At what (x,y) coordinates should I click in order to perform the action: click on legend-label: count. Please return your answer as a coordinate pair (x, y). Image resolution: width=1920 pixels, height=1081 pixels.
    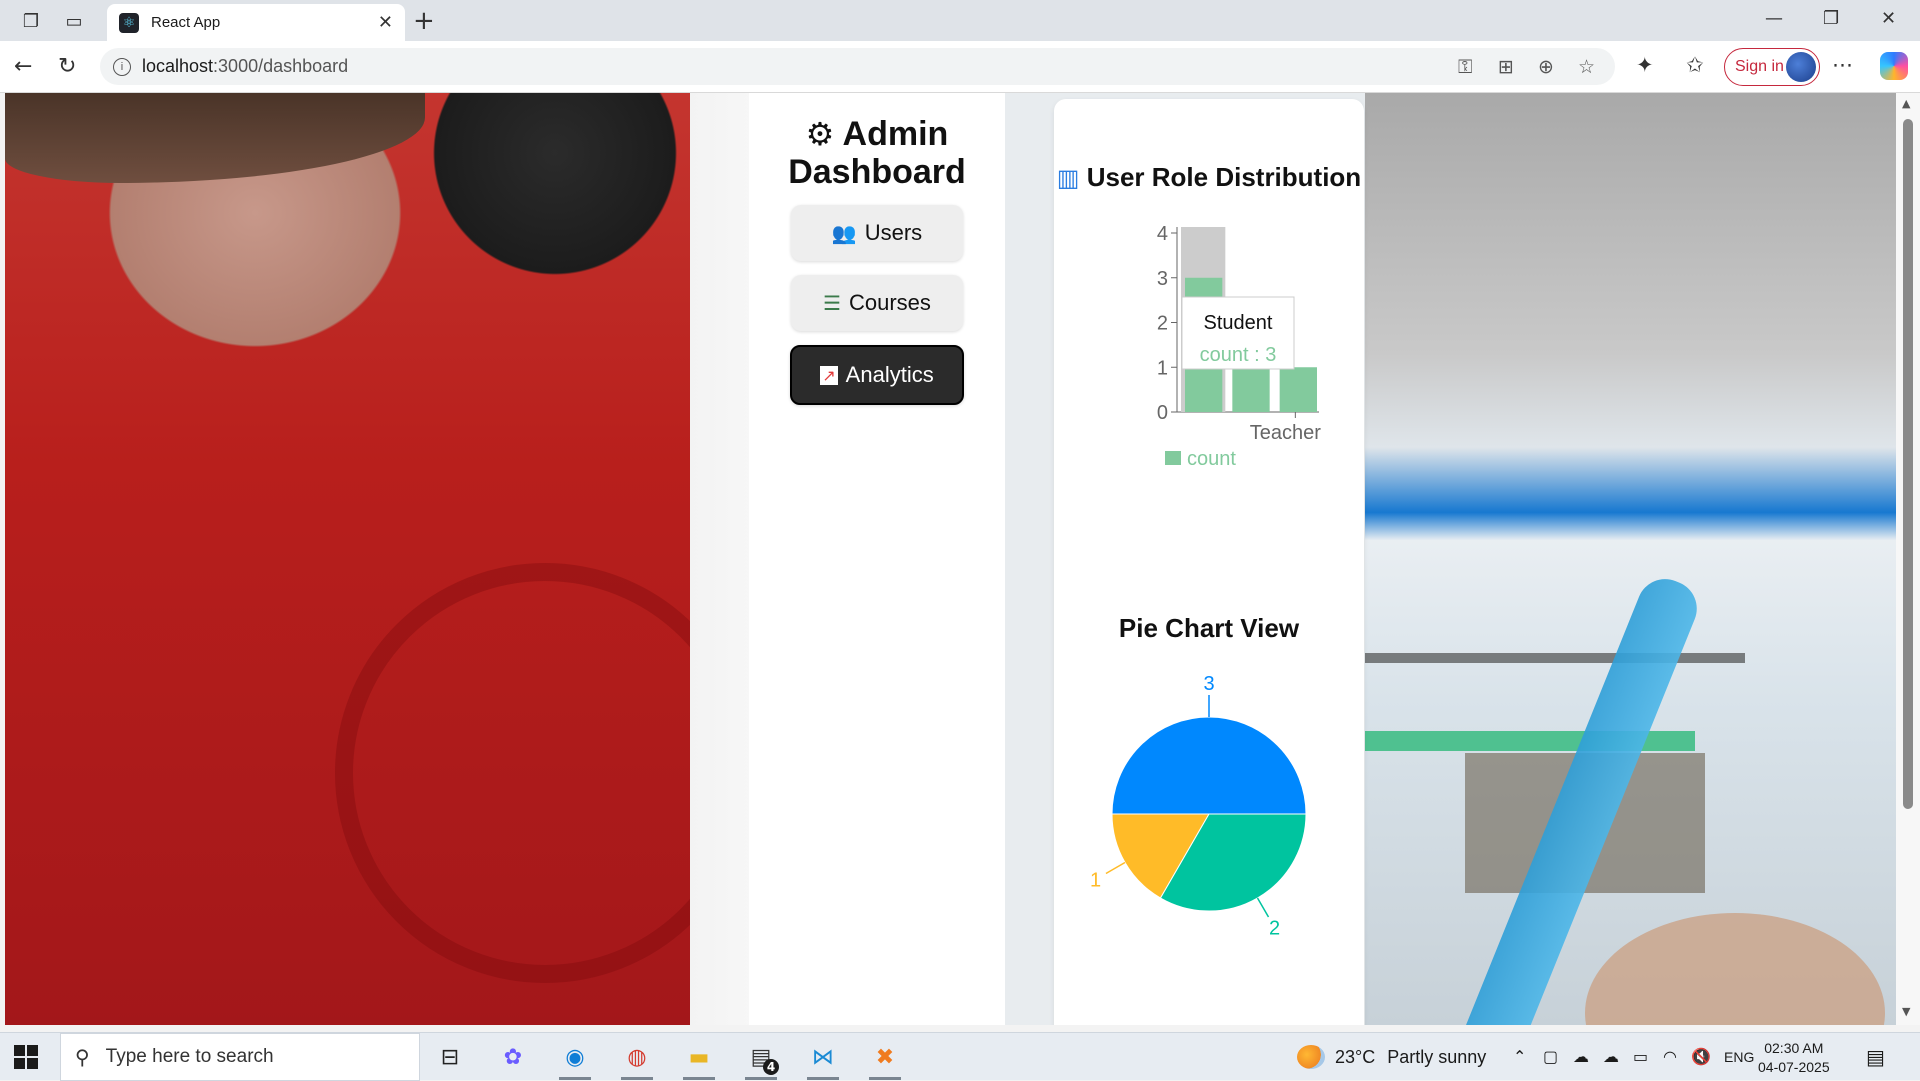
    Looking at the image, I should click on (1211, 459).